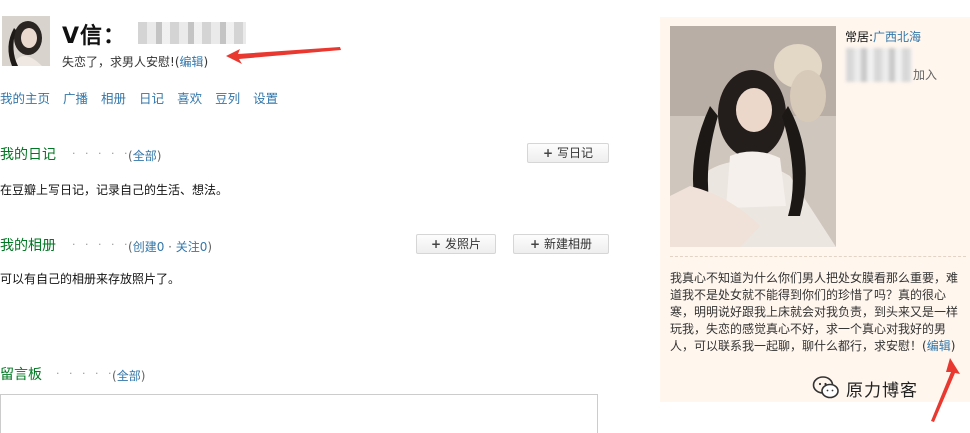 The width and height of the screenshot is (970, 433). I want to click on guestbook-section-title: 留言板, so click(21, 375).